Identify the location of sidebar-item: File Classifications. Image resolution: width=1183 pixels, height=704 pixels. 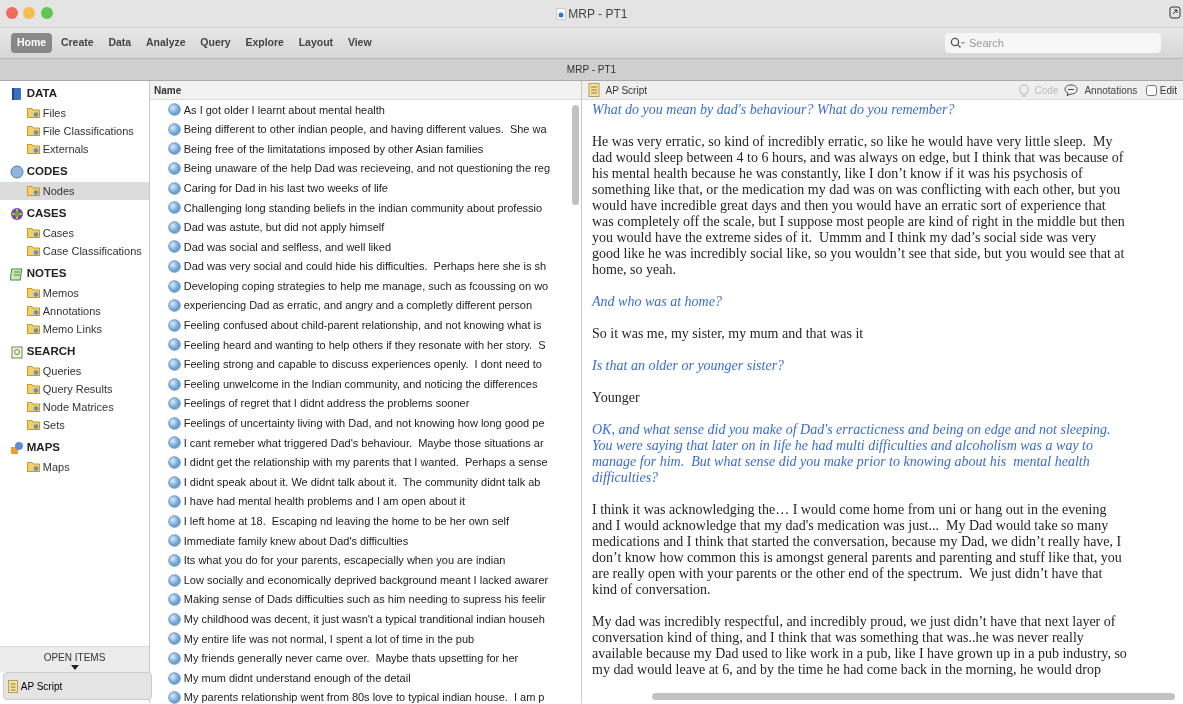
(74, 130).